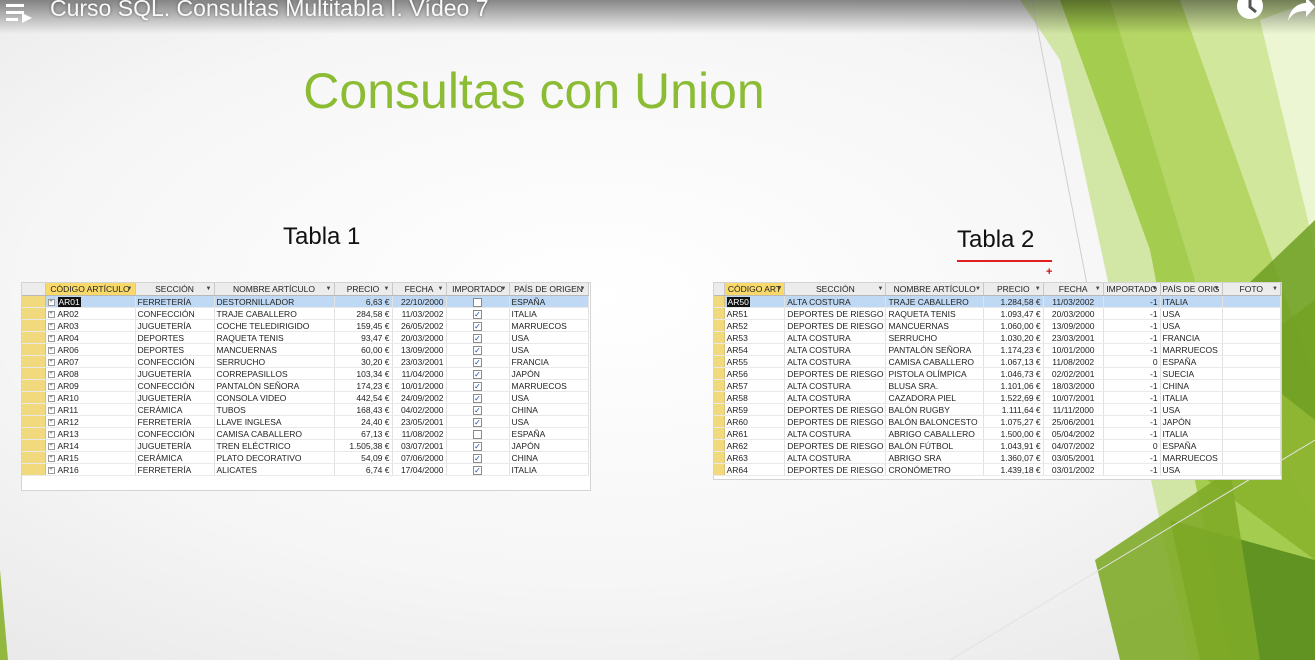 The image size is (1315, 660). I want to click on cell-nombre: RAQUETA TENIS, so click(274, 337).